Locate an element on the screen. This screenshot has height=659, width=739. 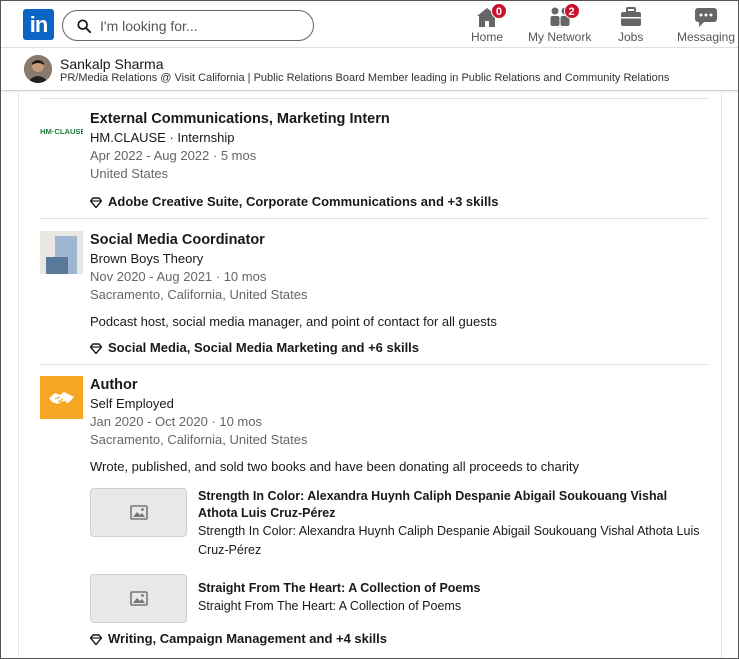
nav-my-network: 2 My Network is located at coordinates (560, 24).